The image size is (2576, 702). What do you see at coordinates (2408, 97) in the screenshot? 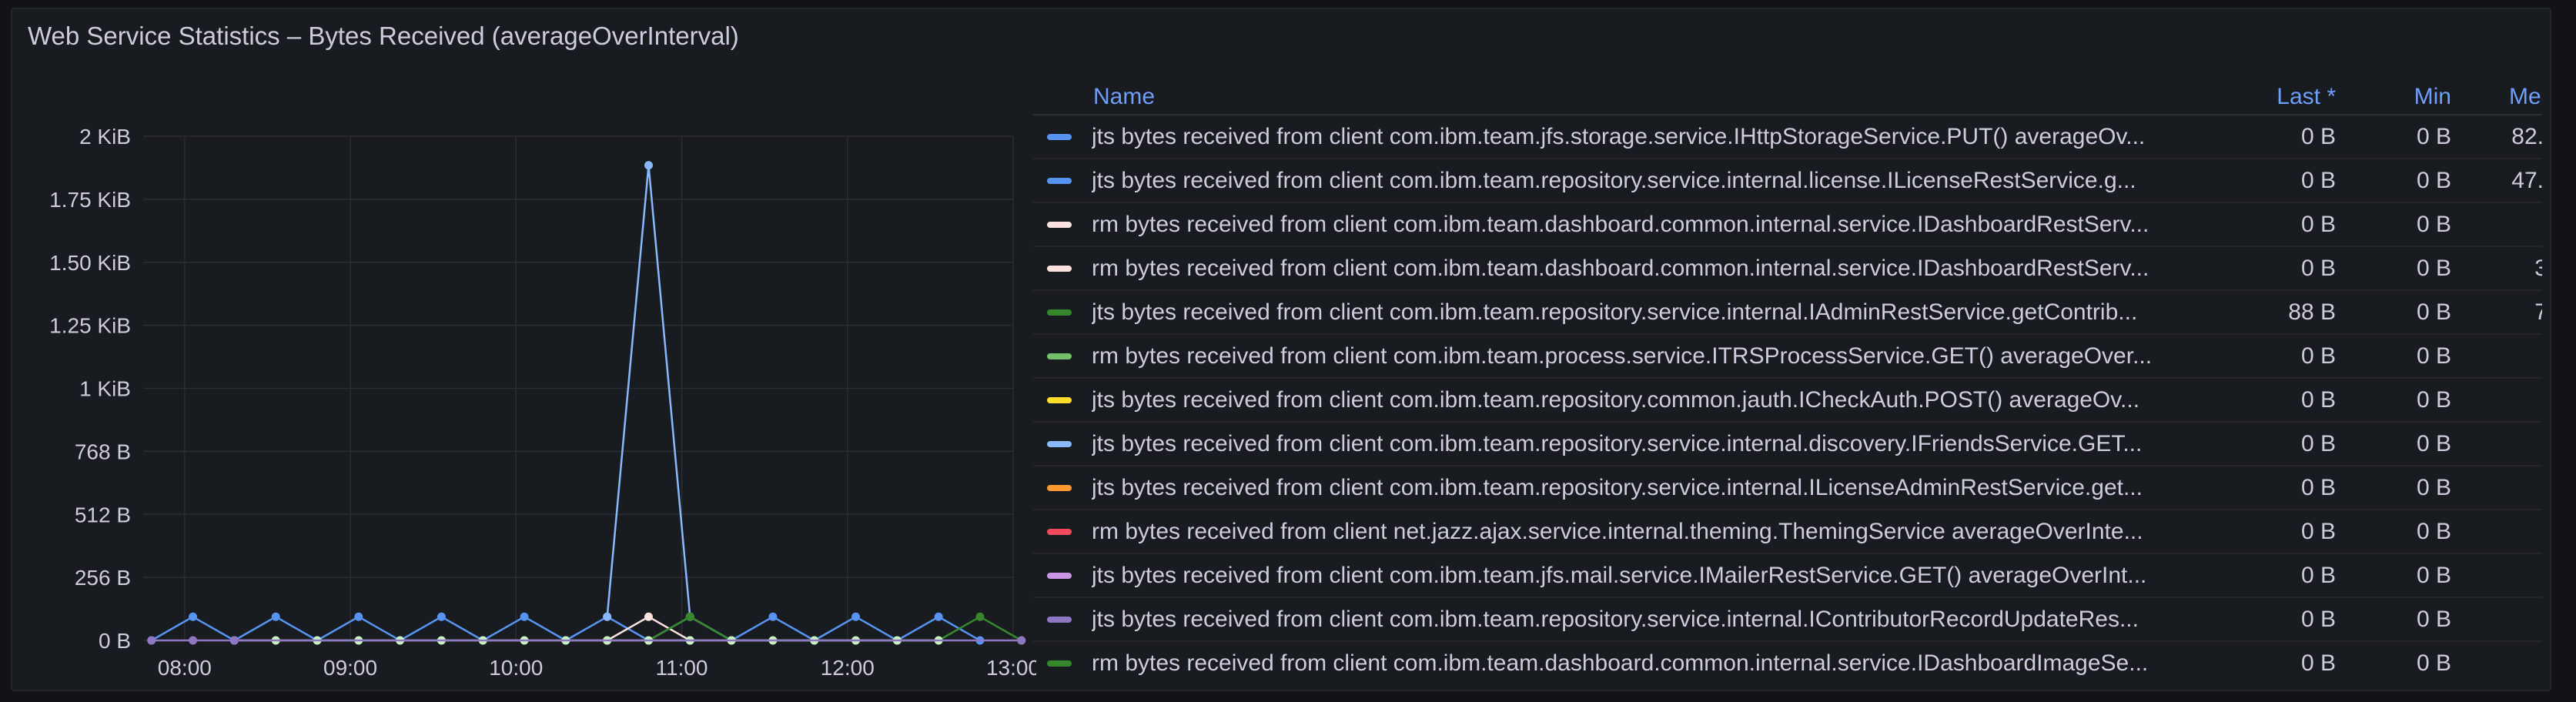
I see `column-header-min: Min` at bounding box center [2408, 97].